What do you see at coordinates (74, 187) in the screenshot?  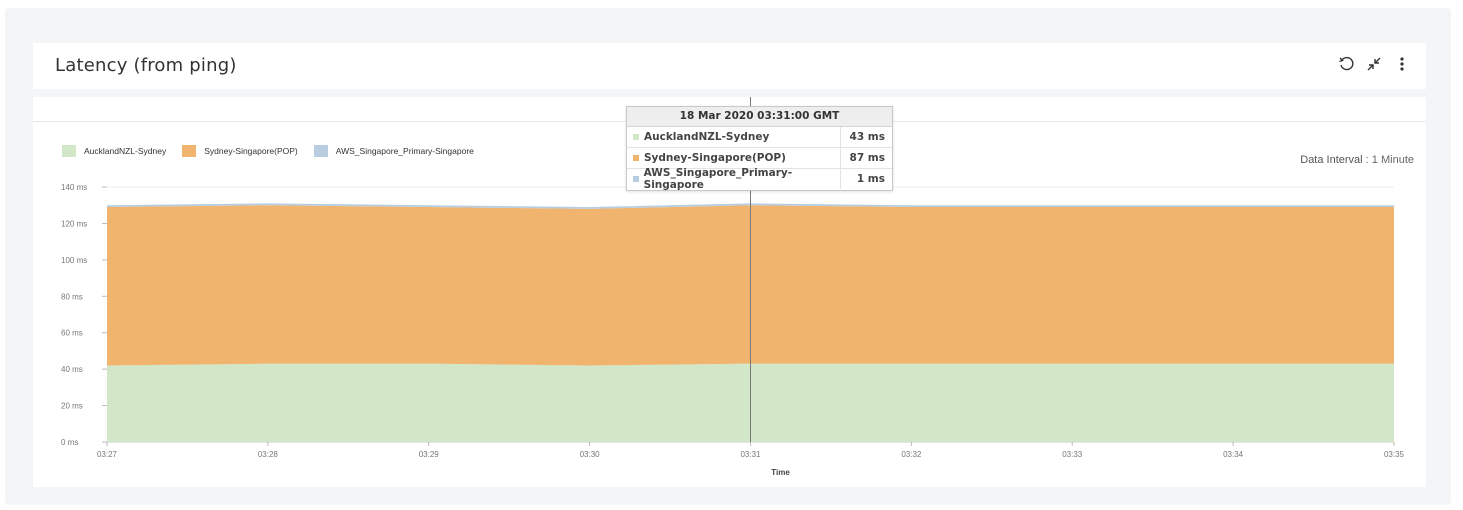 I see `y-tick-label: 140 ms` at bounding box center [74, 187].